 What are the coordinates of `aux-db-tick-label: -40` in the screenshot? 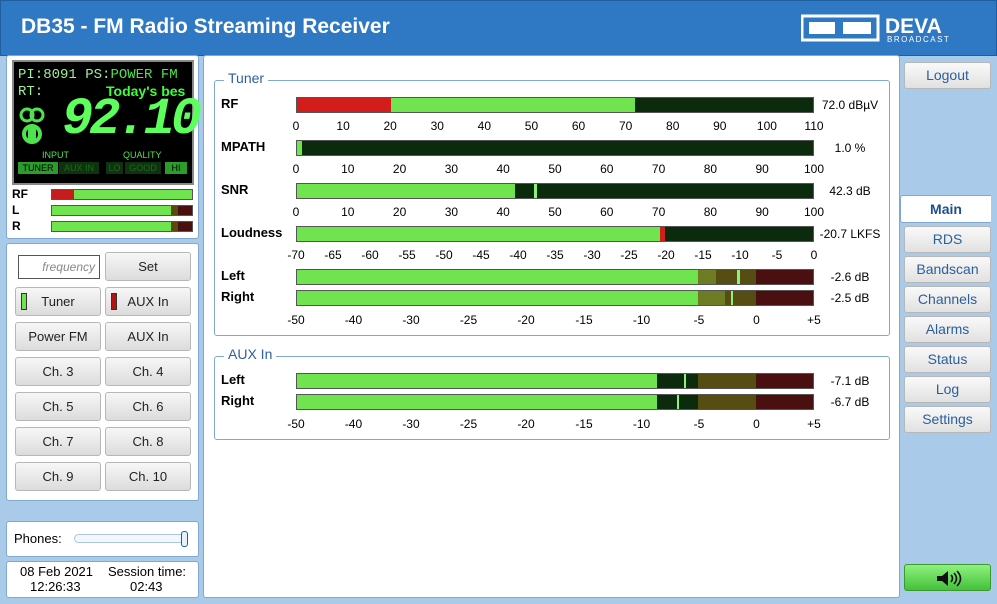 It's located at (353, 424).